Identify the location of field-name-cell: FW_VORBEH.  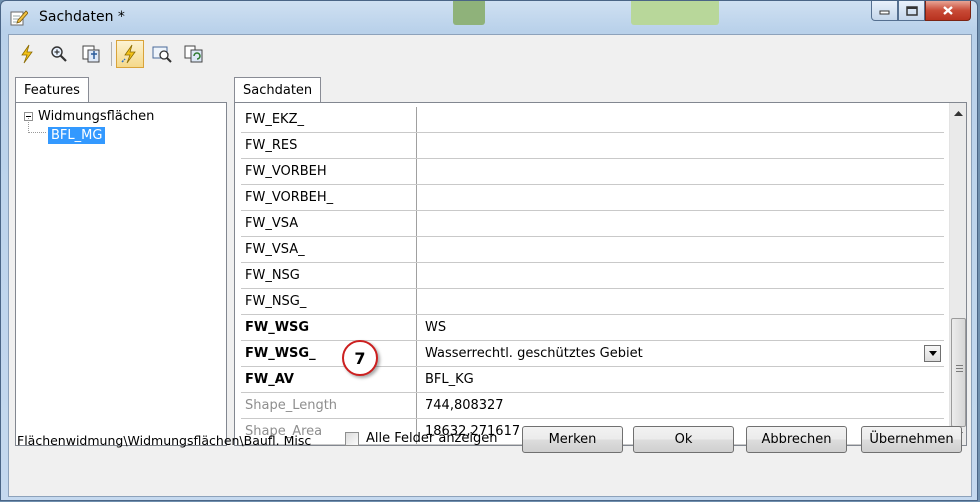
(329, 171).